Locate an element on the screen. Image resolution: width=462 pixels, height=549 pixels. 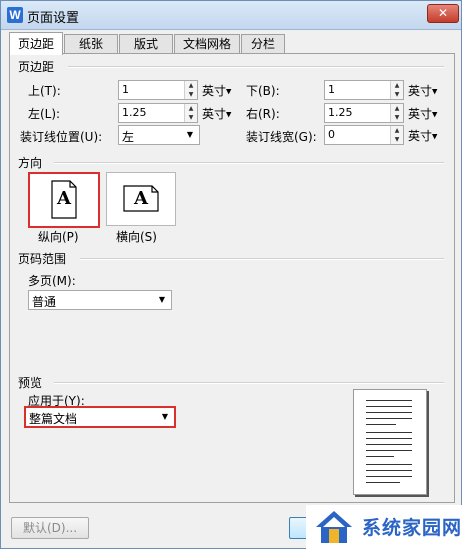
dialog-title: 页面设置 is located at coordinates (53, 18).